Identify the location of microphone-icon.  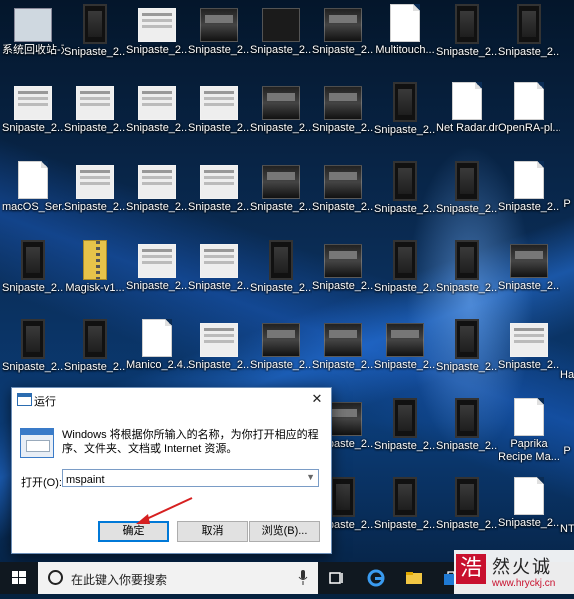
(303, 577).